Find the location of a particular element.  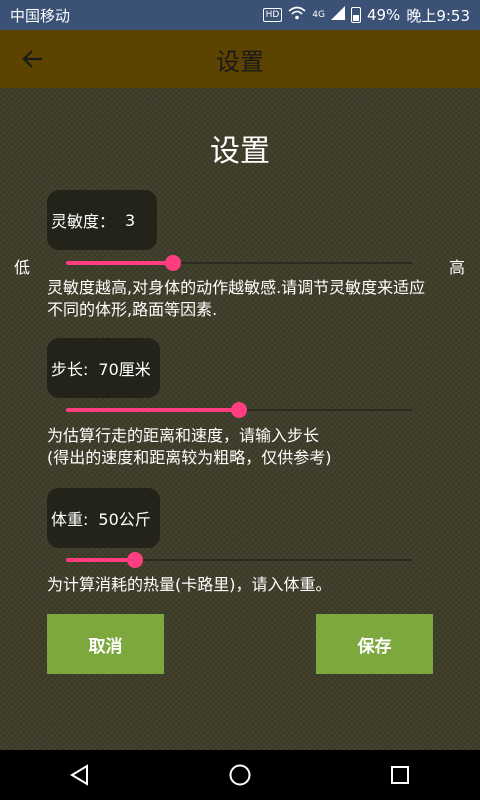

sensitivity-label-box: 灵敏度： 3 is located at coordinates (102, 220).